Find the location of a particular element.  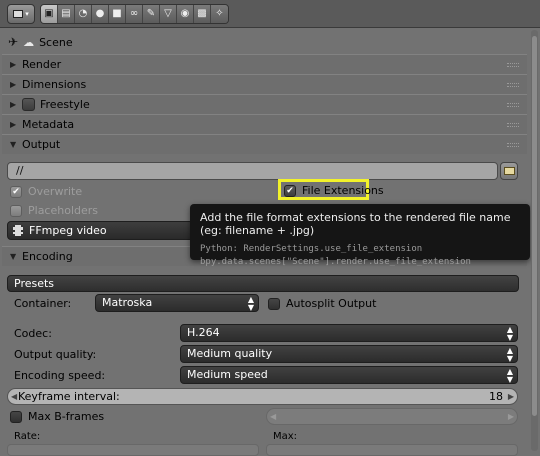

file-format-value: FFmpeg video is located at coordinates (68, 230).